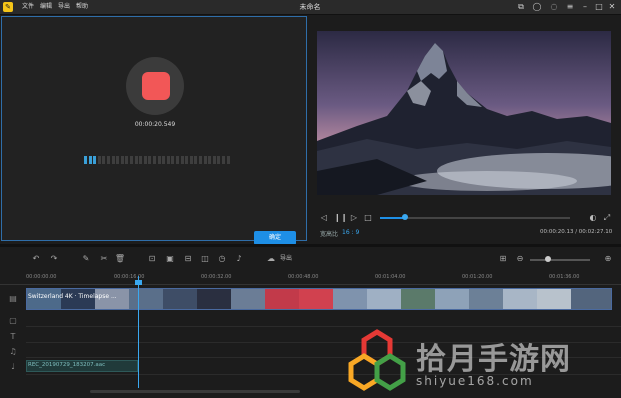 This screenshot has width=621, height=398. What do you see at coordinates (560, 260) in the screenshot?
I see `zoom-slider` at bounding box center [560, 260].